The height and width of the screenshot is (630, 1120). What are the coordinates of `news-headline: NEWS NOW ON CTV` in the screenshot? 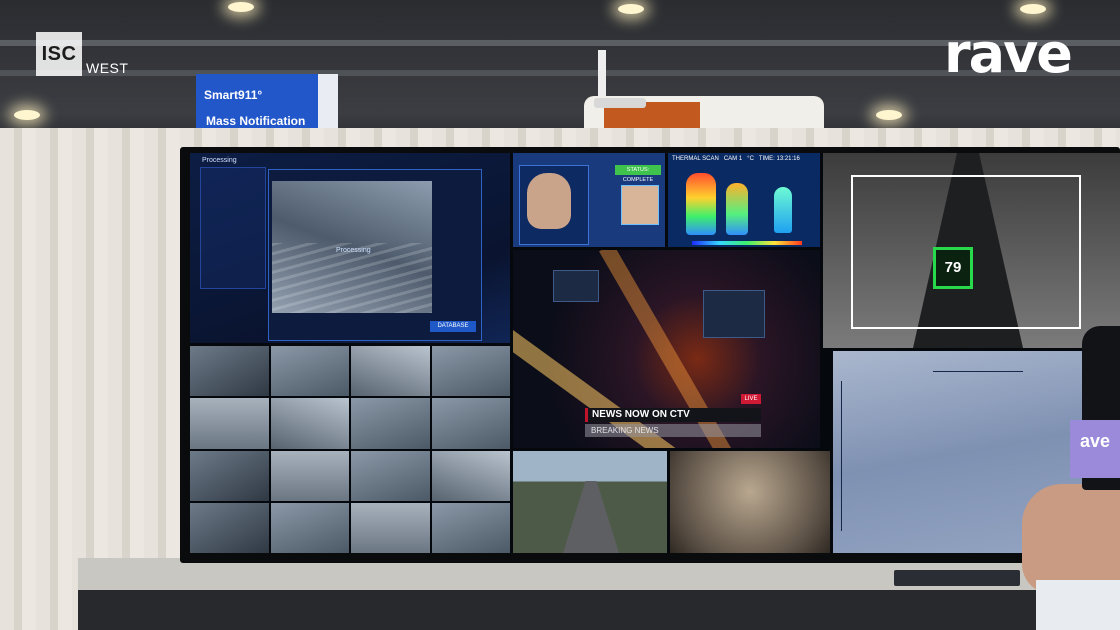 It's located at (673, 415).